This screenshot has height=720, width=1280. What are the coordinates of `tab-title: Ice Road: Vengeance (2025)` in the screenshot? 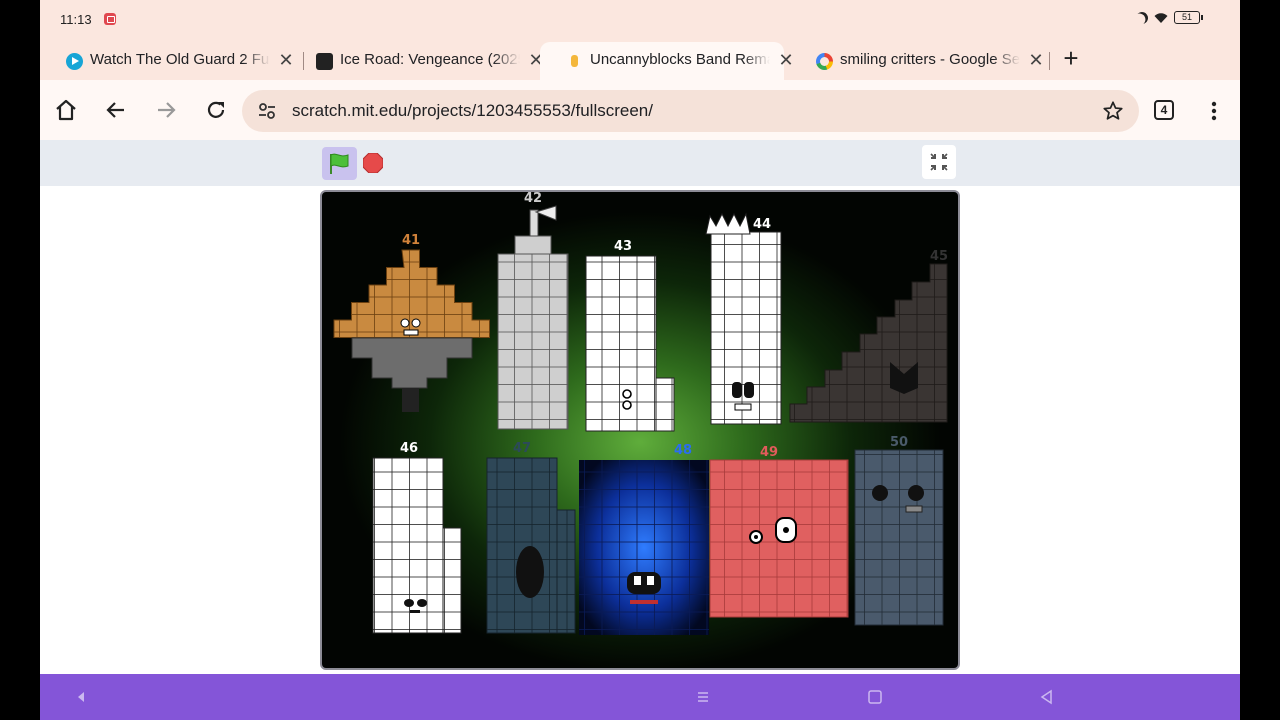 It's located at (430, 59).